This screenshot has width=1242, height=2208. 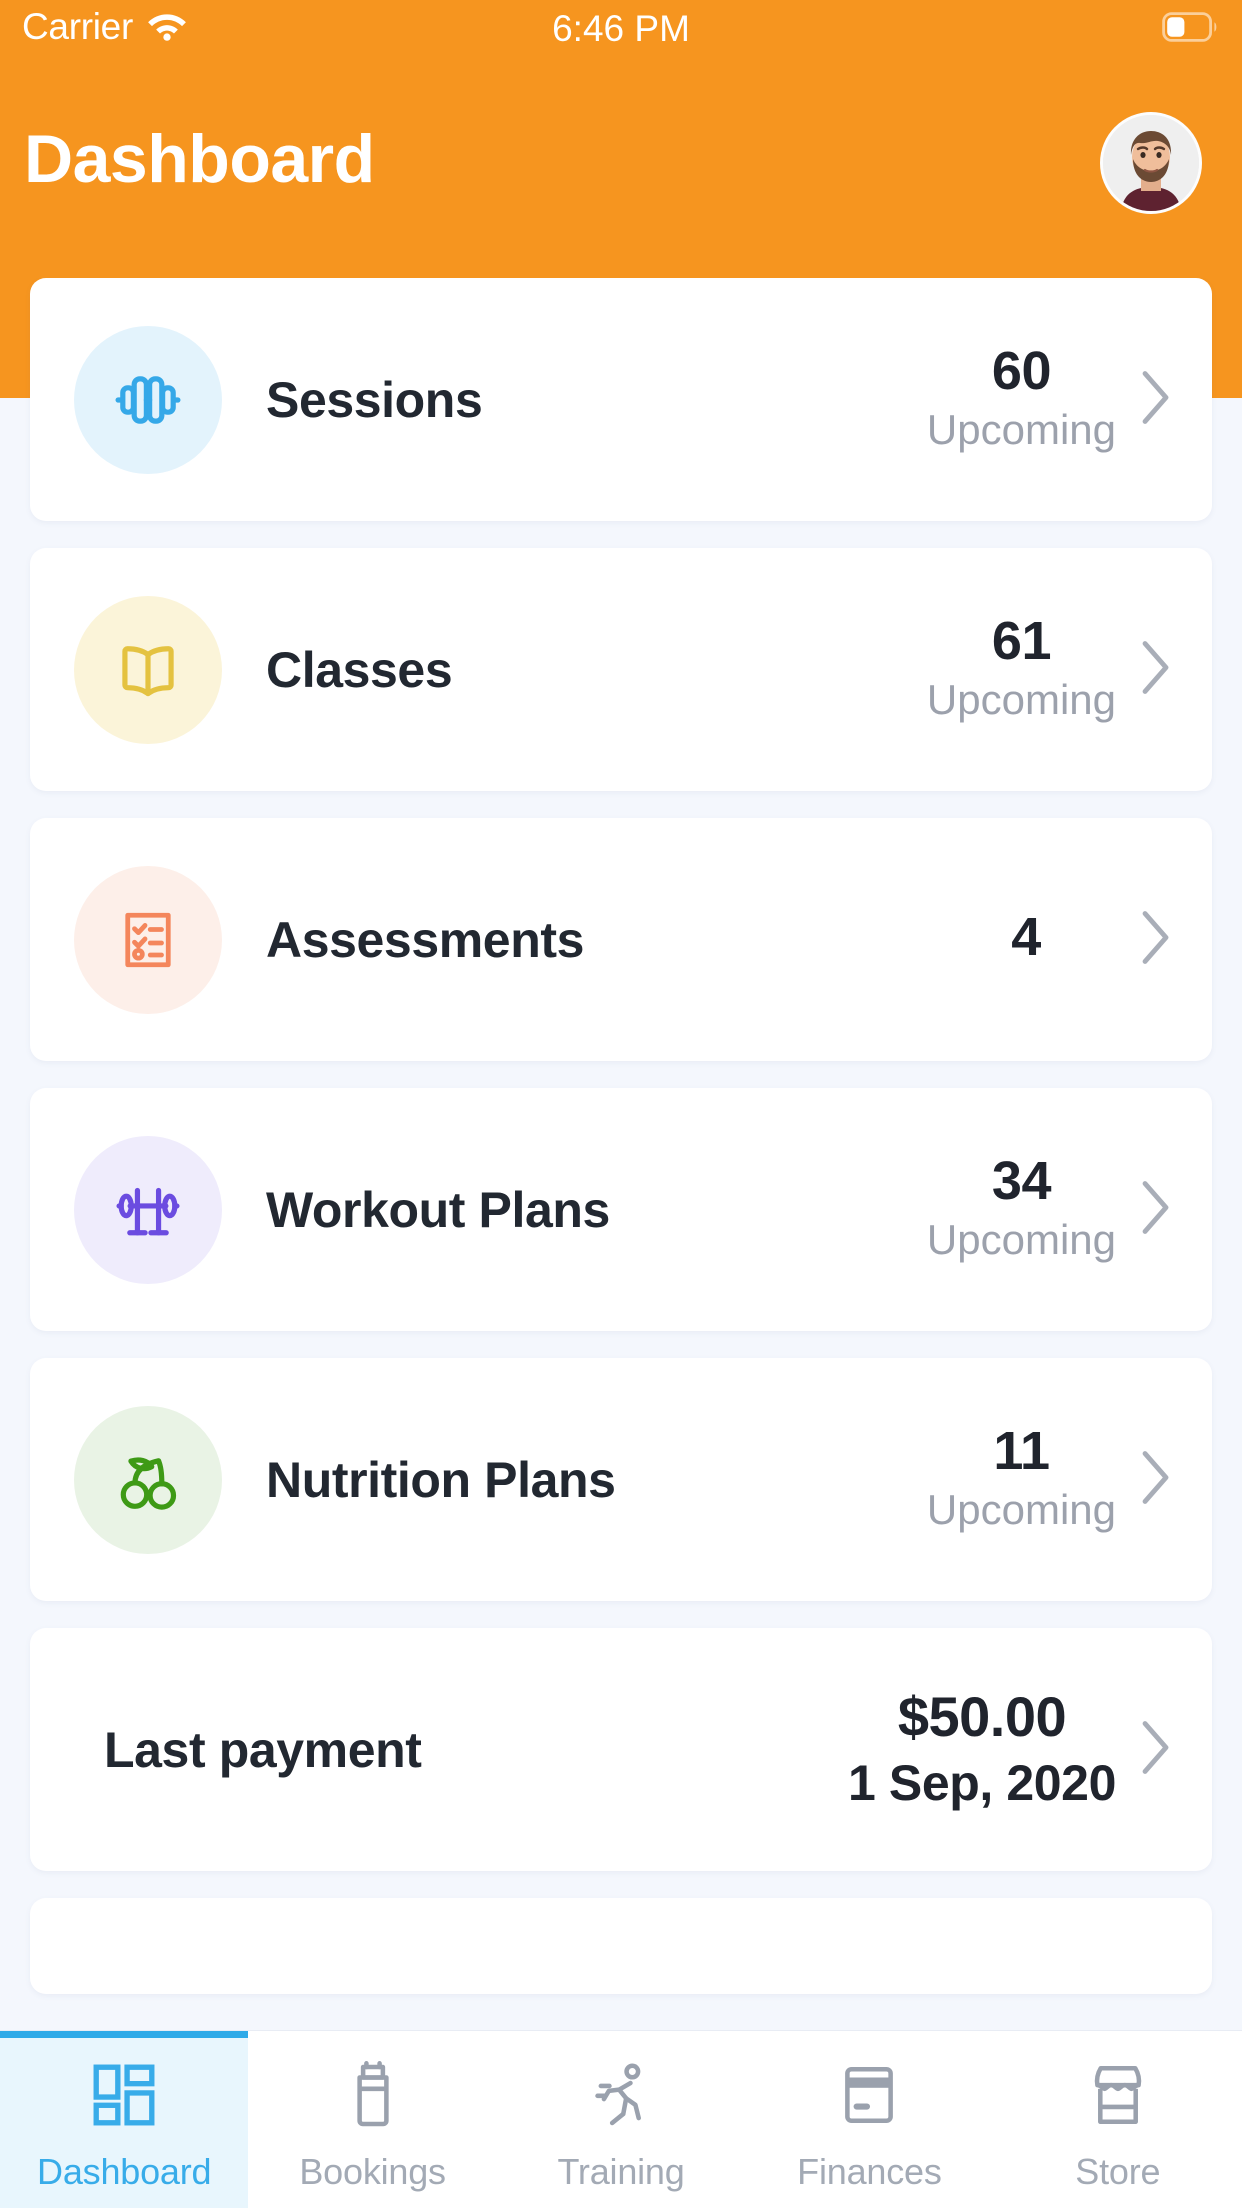 I want to click on status-bar: Carrier 6:46 PM, so click(x=621, y=30).